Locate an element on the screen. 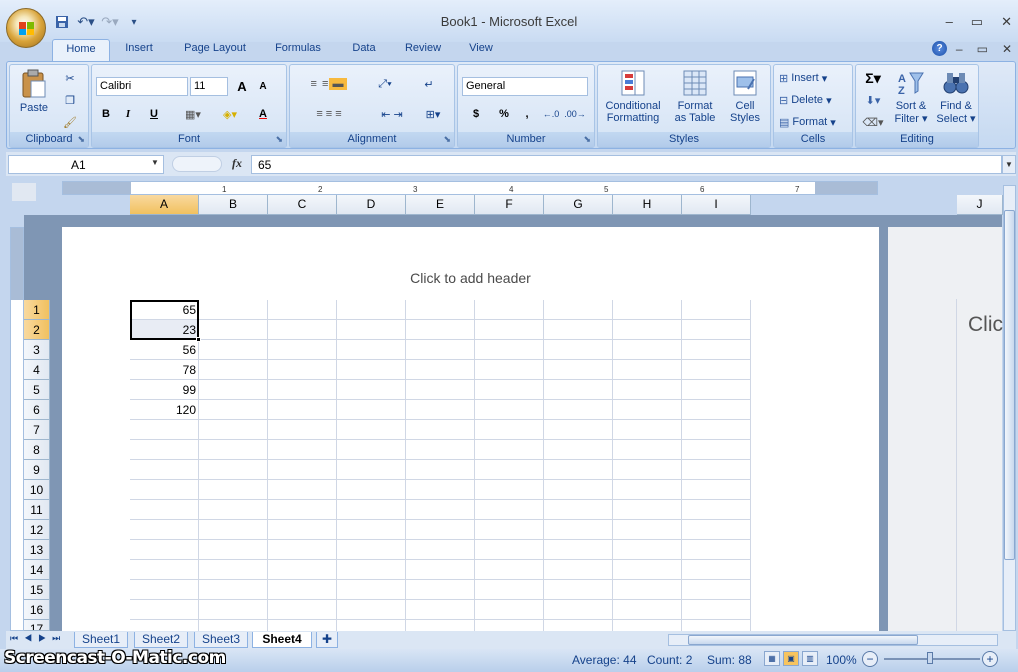  horizontal-scroll-thumb is located at coordinates (803, 640).